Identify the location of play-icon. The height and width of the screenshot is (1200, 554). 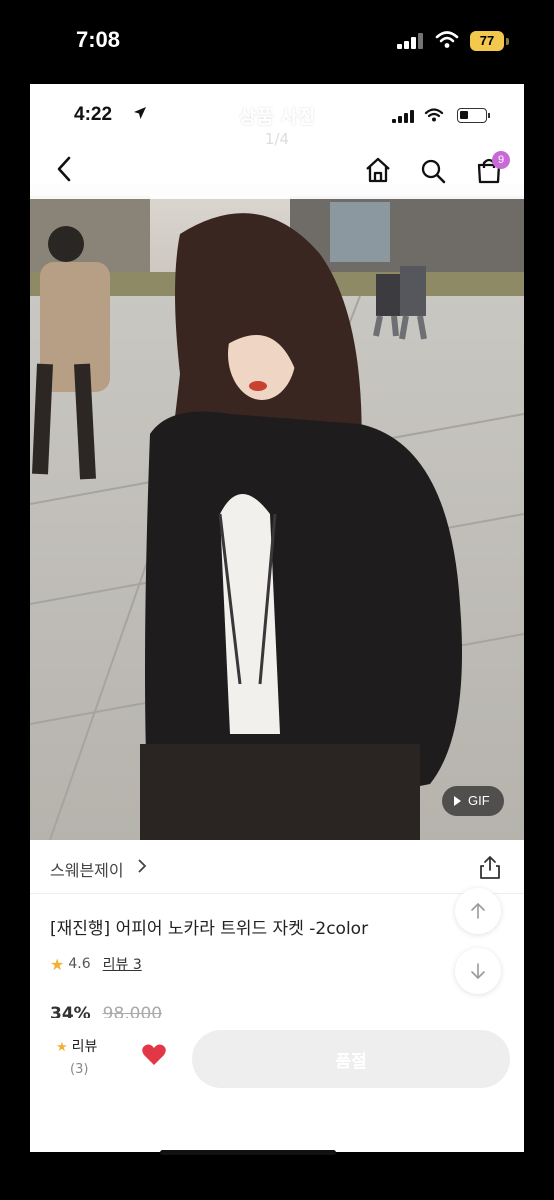
(457, 801).